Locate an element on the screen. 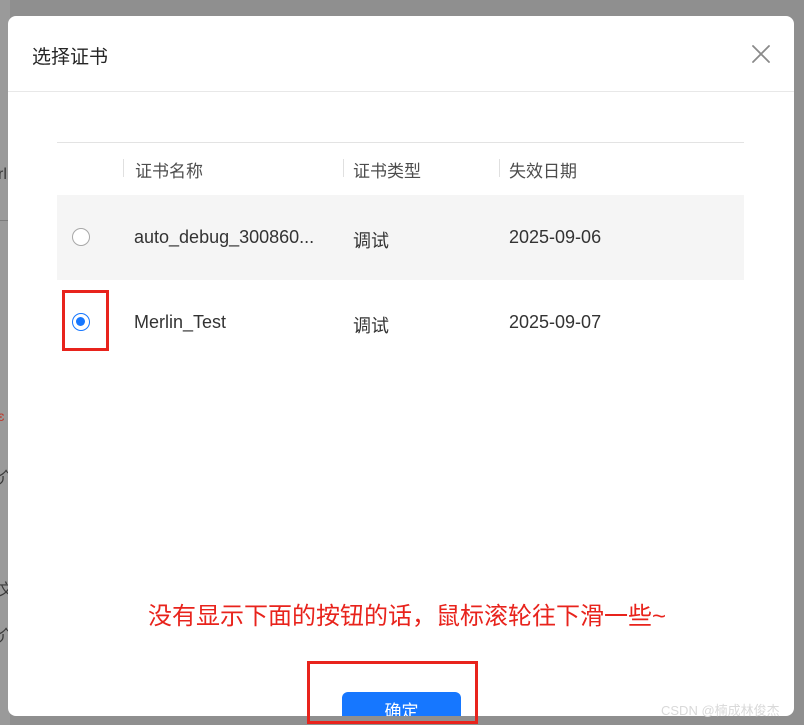  dialog-title: 选择证书 is located at coordinates (70, 57).